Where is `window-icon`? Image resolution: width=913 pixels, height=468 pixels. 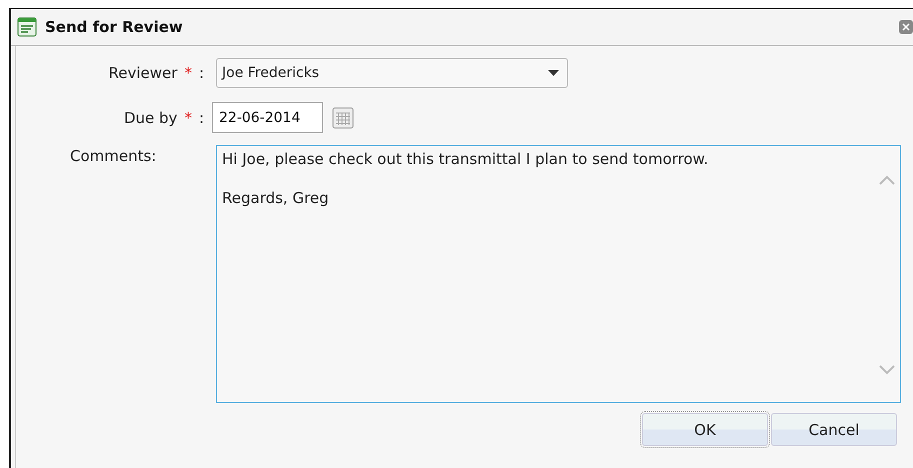
window-icon is located at coordinates (27, 27).